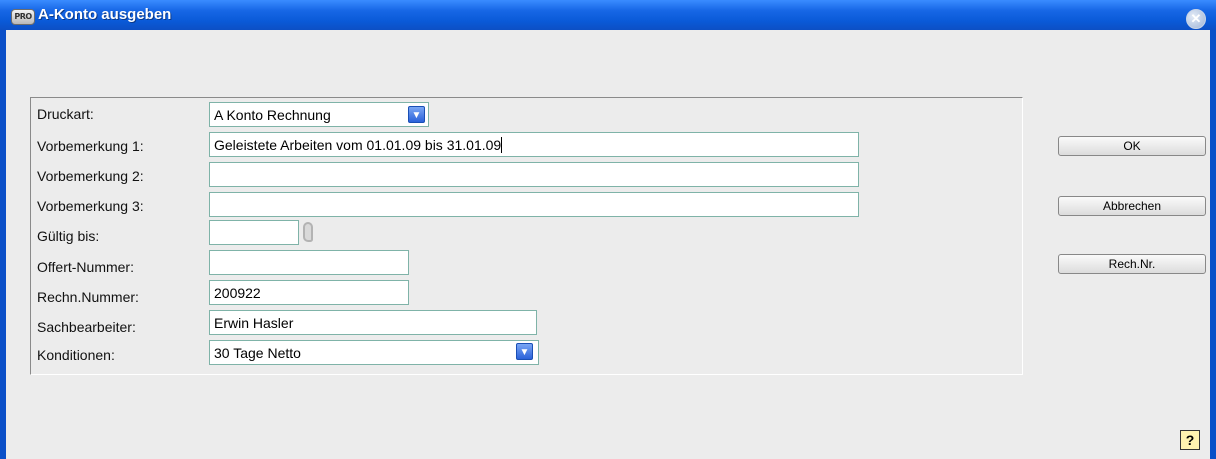 This screenshot has width=1216, height=459. Describe the element at coordinates (272, 115) in the screenshot. I see `druckart-value: A Konto Rechnung` at that location.